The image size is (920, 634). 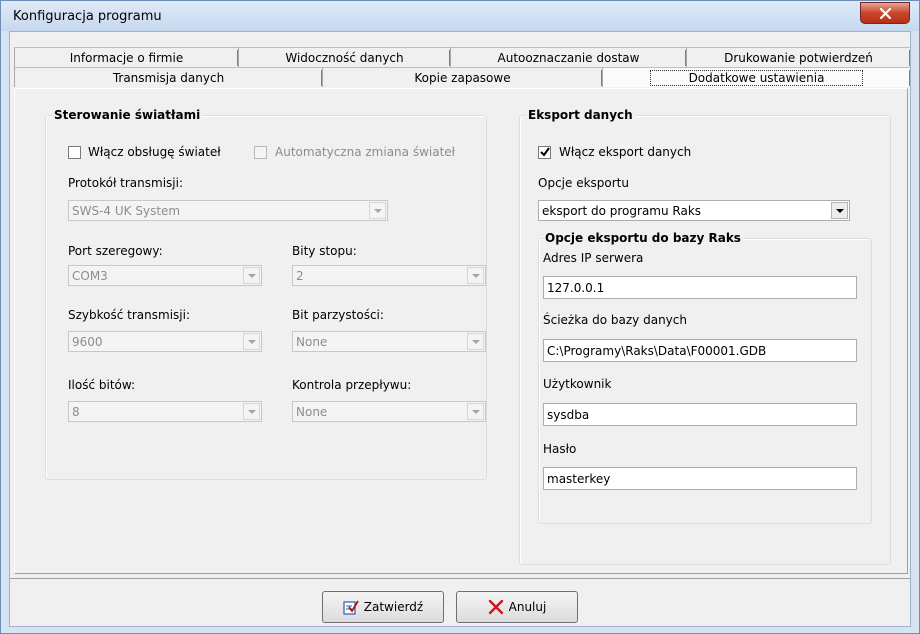 What do you see at coordinates (351, 607) in the screenshot?
I see `confirm-check-icon` at bounding box center [351, 607].